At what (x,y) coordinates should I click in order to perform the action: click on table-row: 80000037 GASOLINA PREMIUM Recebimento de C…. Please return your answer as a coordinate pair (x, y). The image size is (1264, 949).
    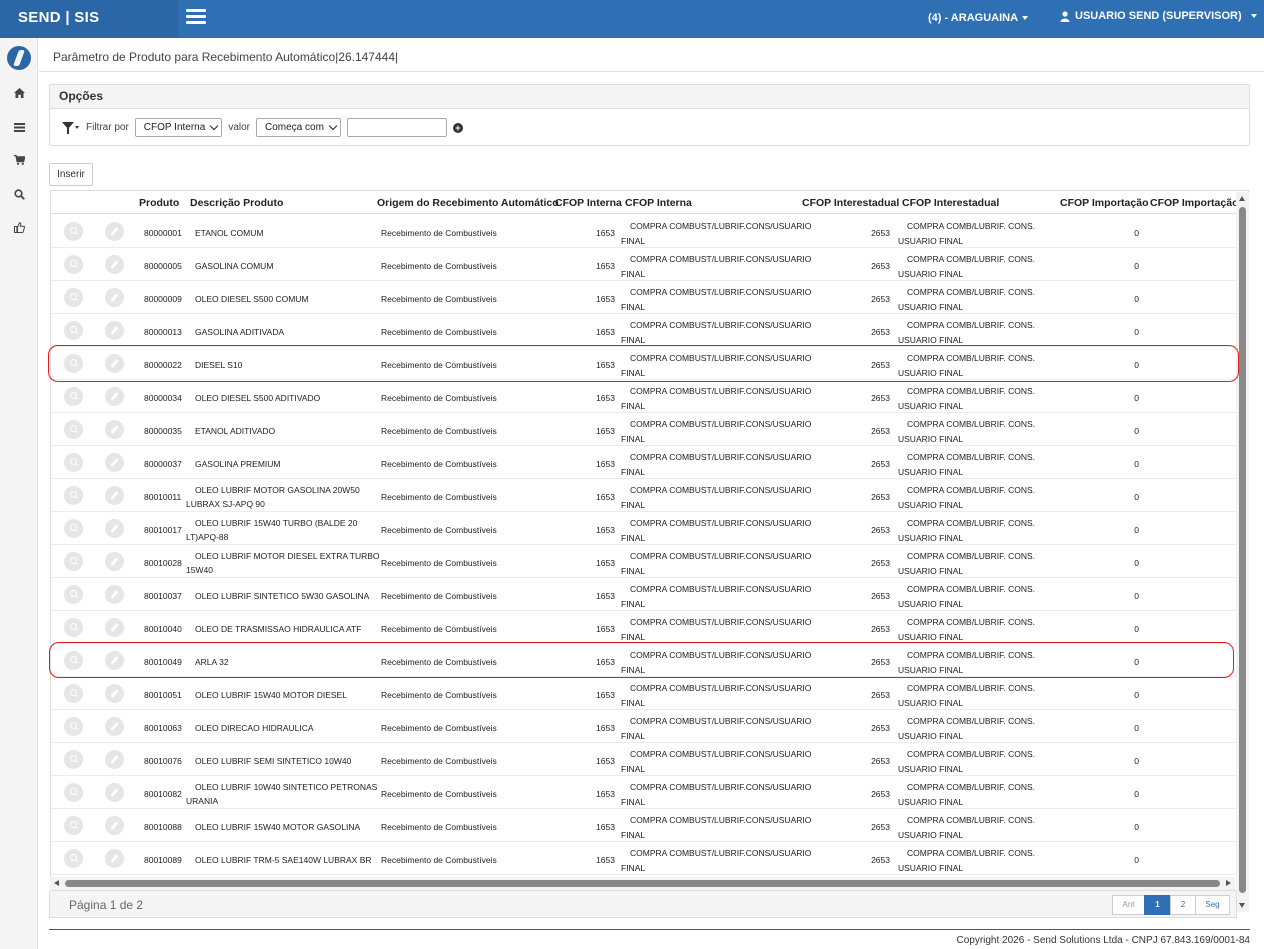
    Looking at the image, I should click on (643, 462).